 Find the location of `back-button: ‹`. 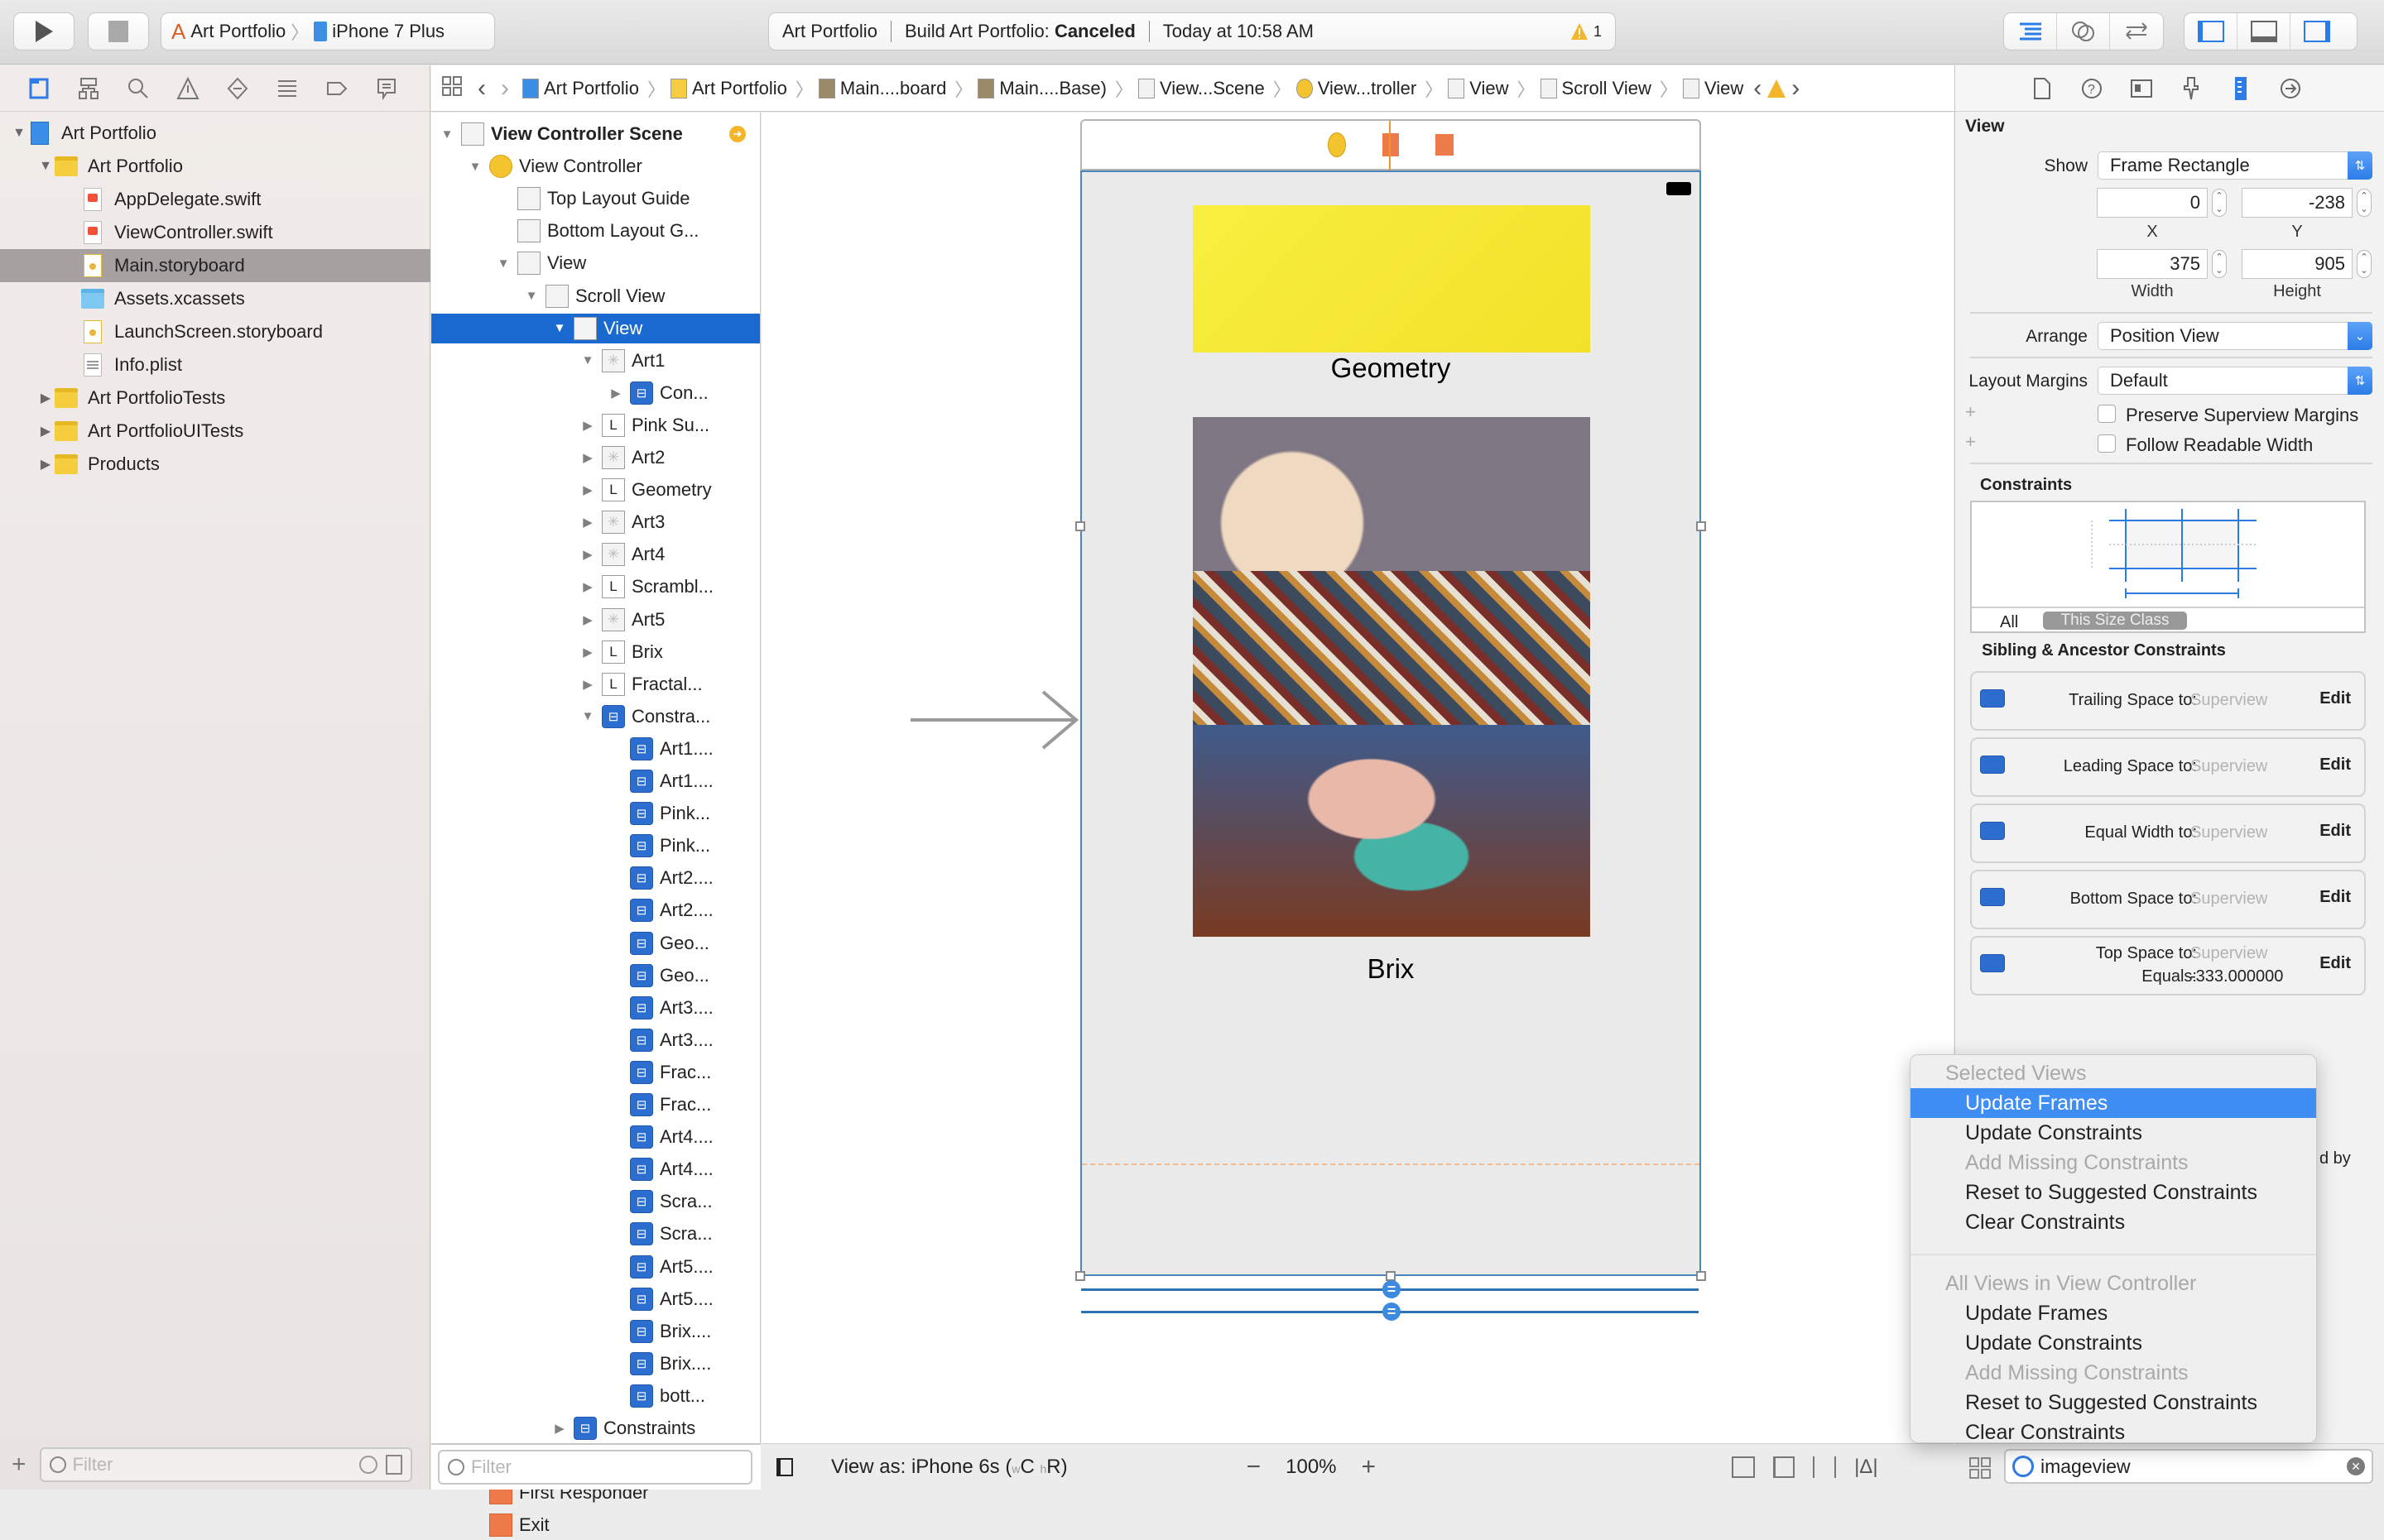

back-button: ‹ is located at coordinates (482, 88).